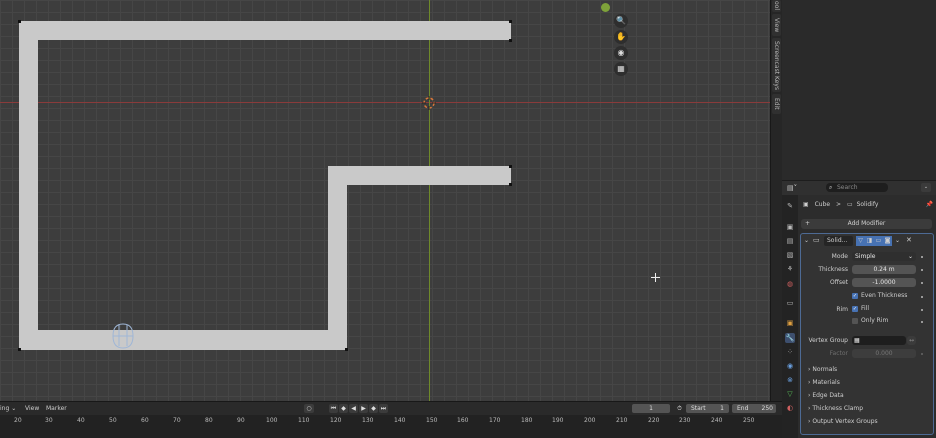 The height and width of the screenshot is (438, 936). I want to click on edit-mode-icon: ◨, so click(869, 241).